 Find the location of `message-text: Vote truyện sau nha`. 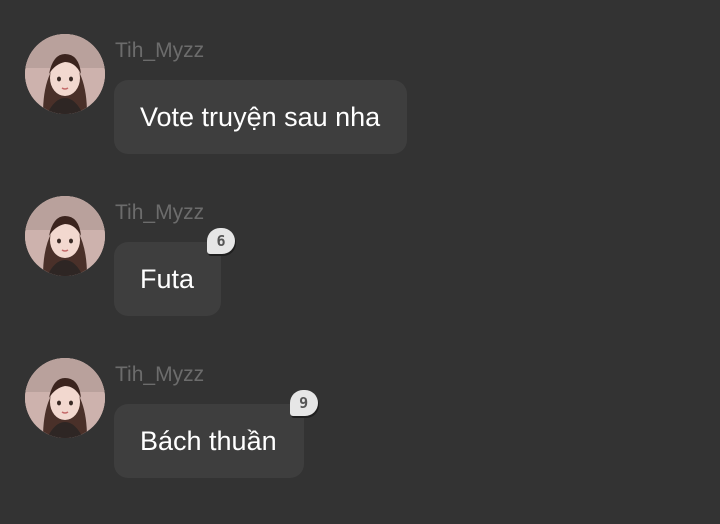

message-text: Vote truyện sau nha is located at coordinates (260, 117).